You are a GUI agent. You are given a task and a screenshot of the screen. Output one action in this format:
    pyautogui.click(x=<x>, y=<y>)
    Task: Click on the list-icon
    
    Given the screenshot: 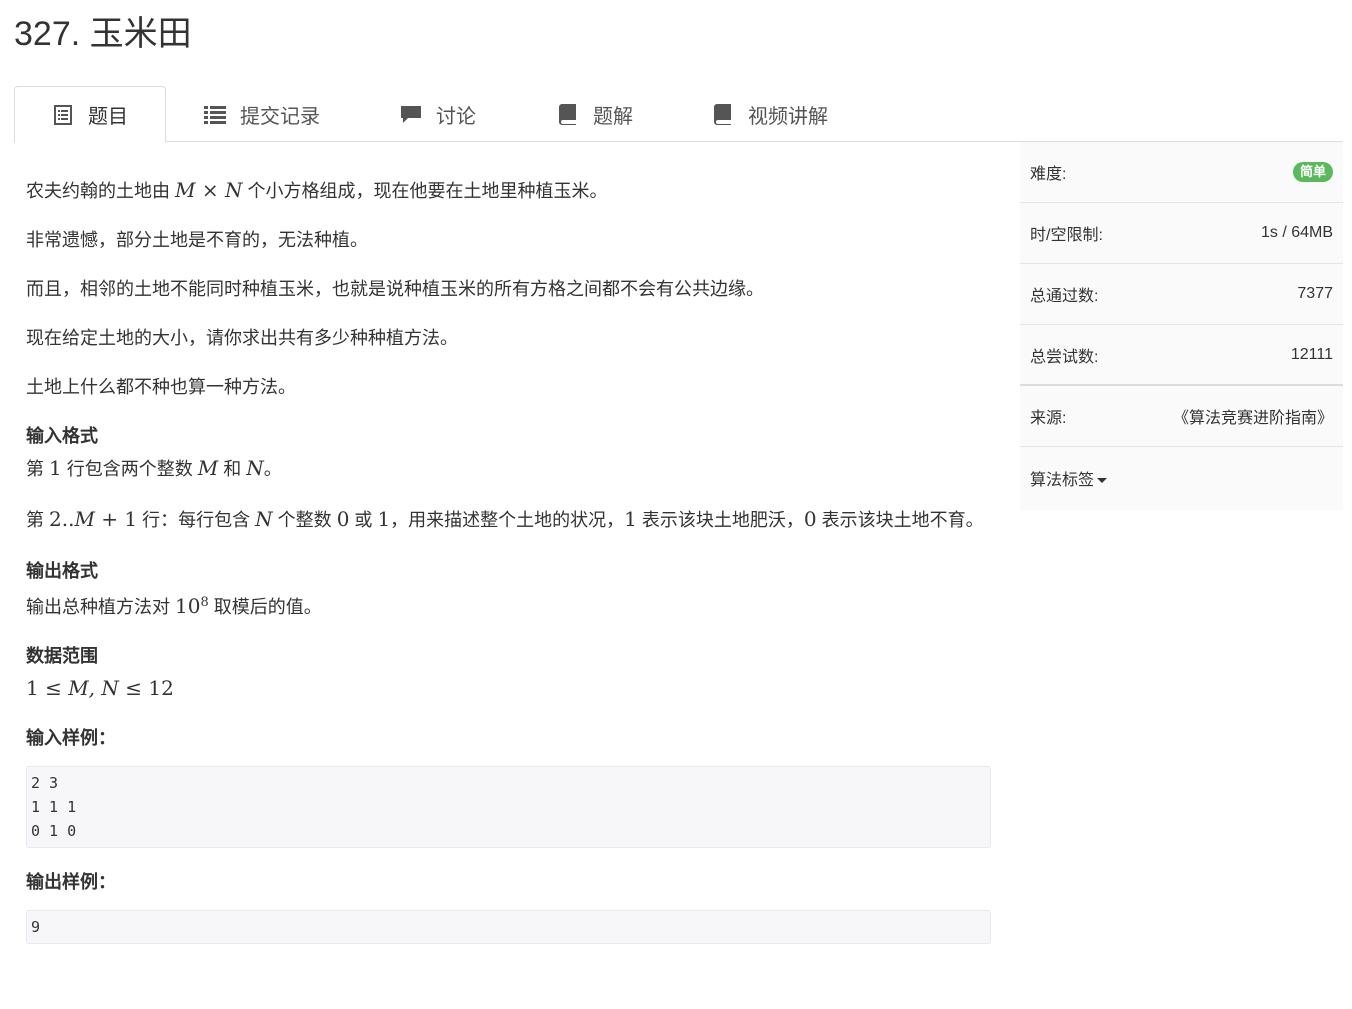 What is the action you would take?
    pyautogui.click(x=215, y=114)
    